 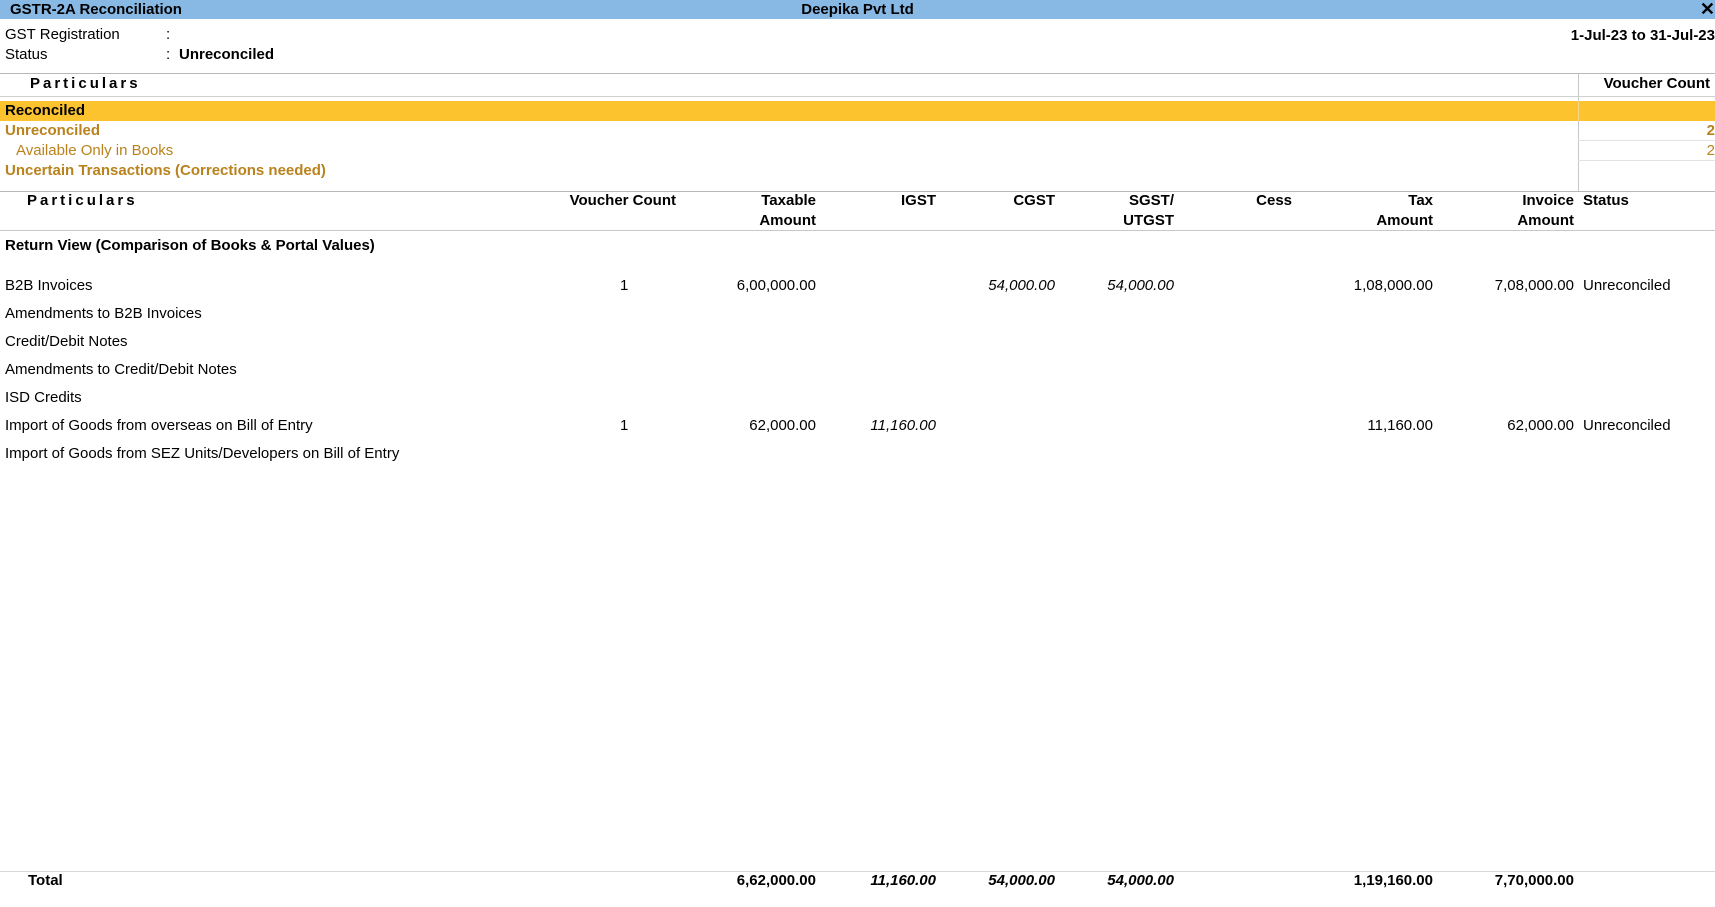 What do you see at coordinates (43, 397) in the screenshot?
I see `cell-particulars: ISD Credits` at bounding box center [43, 397].